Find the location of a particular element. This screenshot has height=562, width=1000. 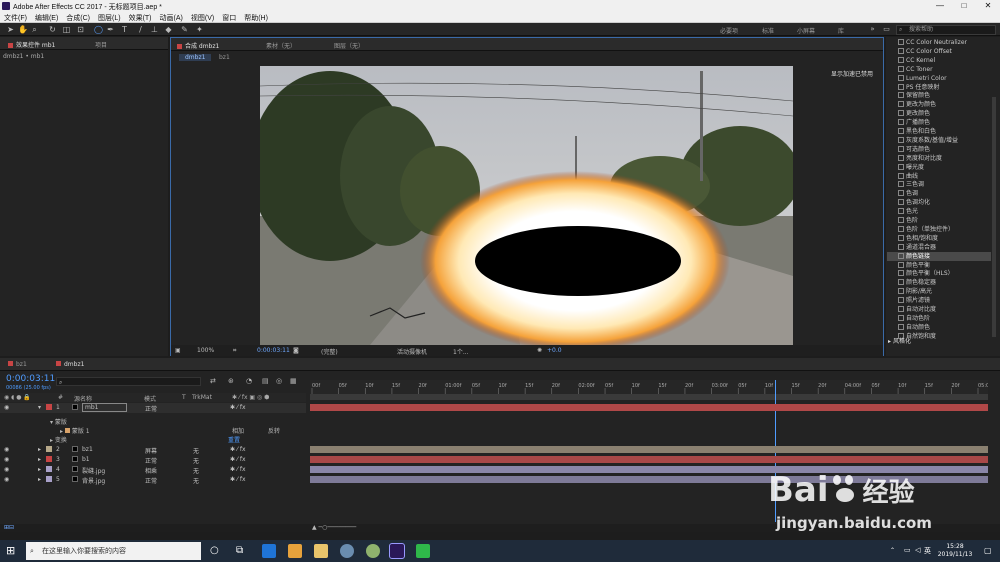

effect-item: 颜色链接 is located at coordinates (939, 256).